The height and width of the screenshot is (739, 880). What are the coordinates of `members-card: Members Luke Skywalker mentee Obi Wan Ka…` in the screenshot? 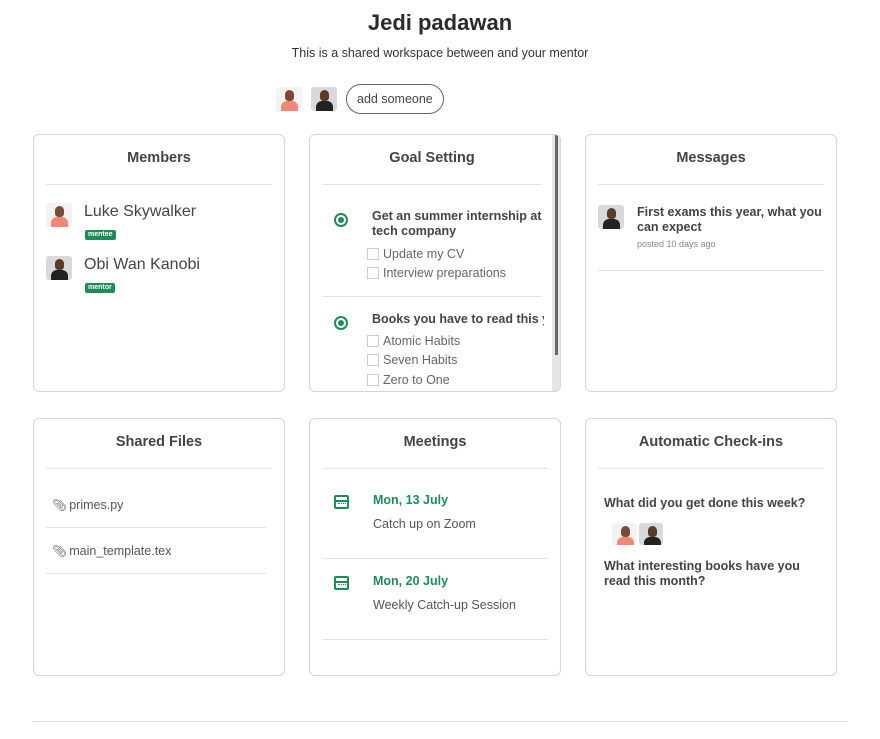 It's located at (159, 263).